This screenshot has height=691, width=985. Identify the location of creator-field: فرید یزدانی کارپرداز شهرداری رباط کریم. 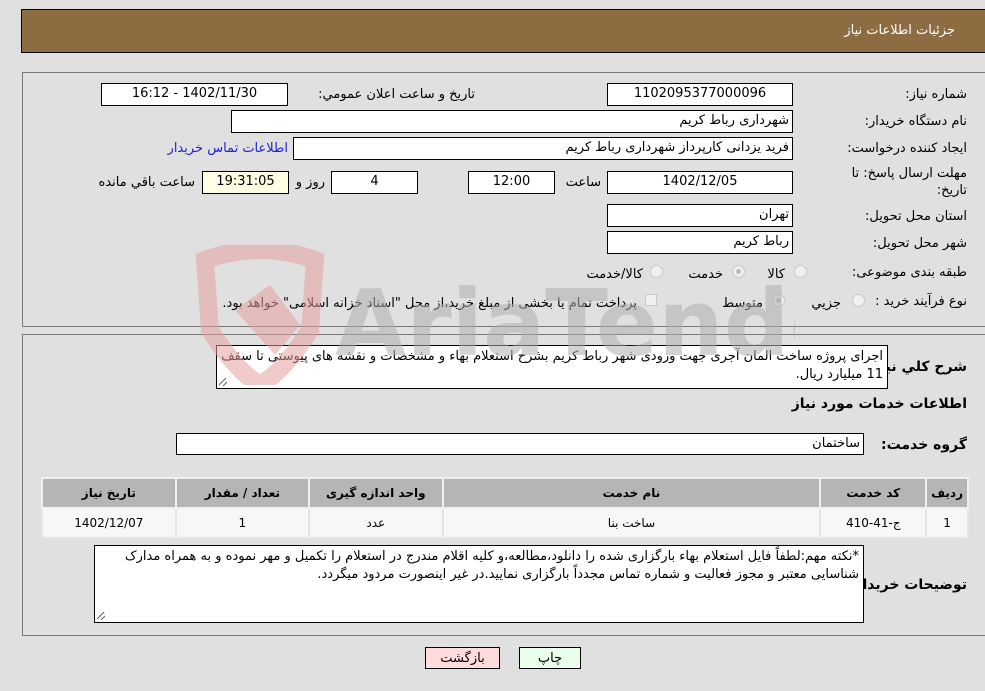
(543, 148).